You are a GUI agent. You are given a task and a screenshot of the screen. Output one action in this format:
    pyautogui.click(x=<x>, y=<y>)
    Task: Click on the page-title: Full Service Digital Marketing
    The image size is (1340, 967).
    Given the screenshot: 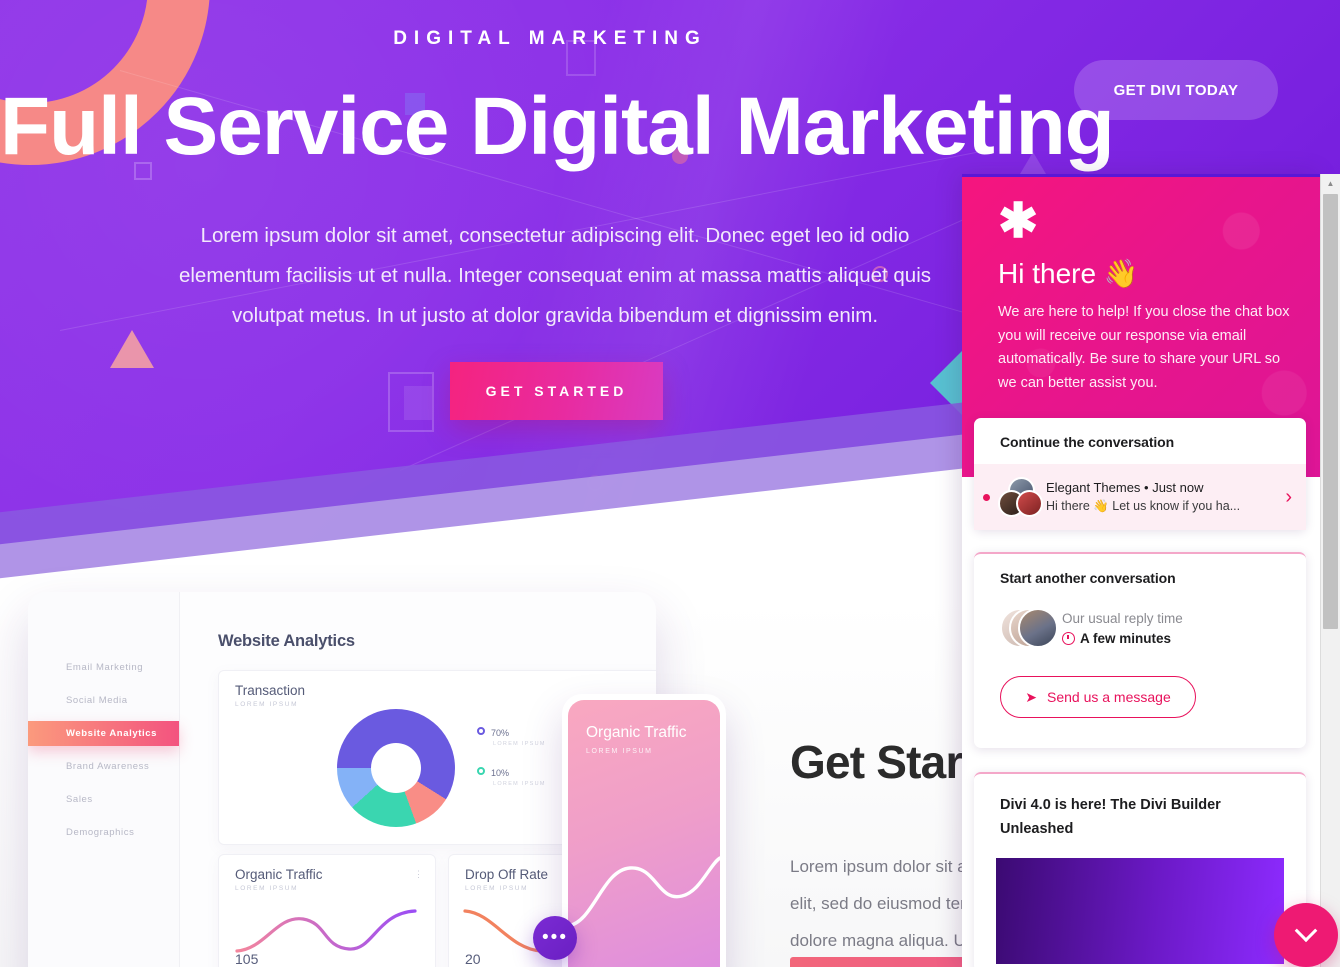 What is the action you would take?
    pyautogui.click(x=557, y=126)
    